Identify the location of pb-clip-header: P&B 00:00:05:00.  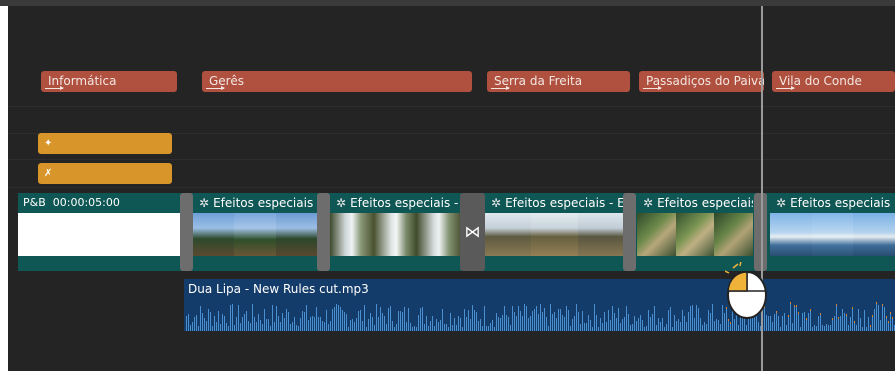
(101, 203).